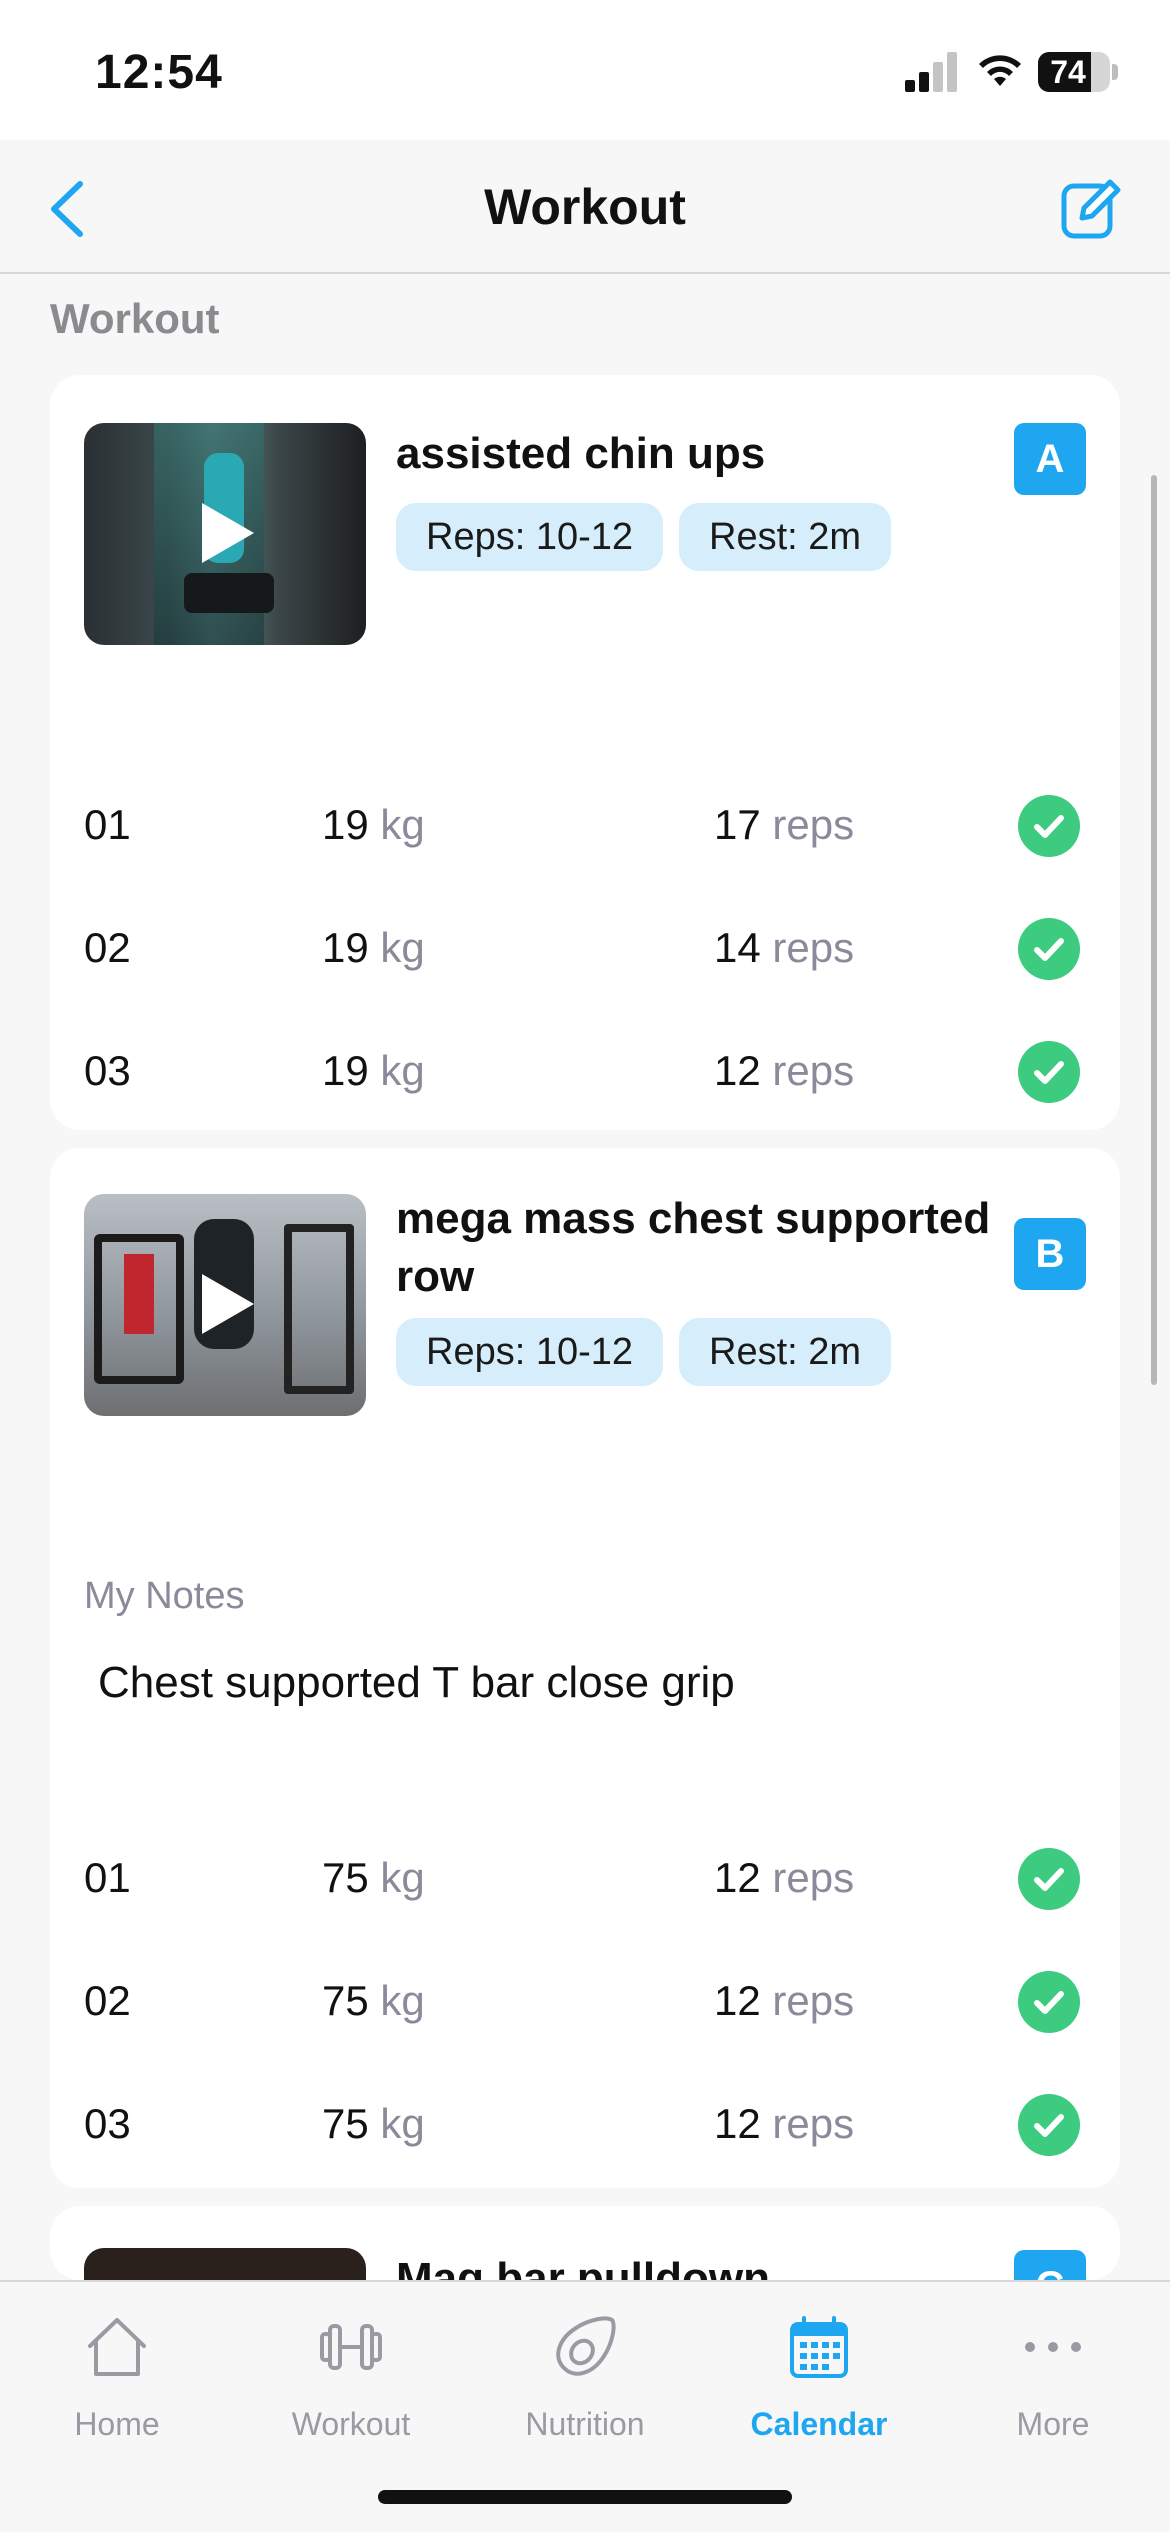 The image size is (1170, 2532). What do you see at coordinates (1053, 2382) in the screenshot?
I see `tab-more: More` at bounding box center [1053, 2382].